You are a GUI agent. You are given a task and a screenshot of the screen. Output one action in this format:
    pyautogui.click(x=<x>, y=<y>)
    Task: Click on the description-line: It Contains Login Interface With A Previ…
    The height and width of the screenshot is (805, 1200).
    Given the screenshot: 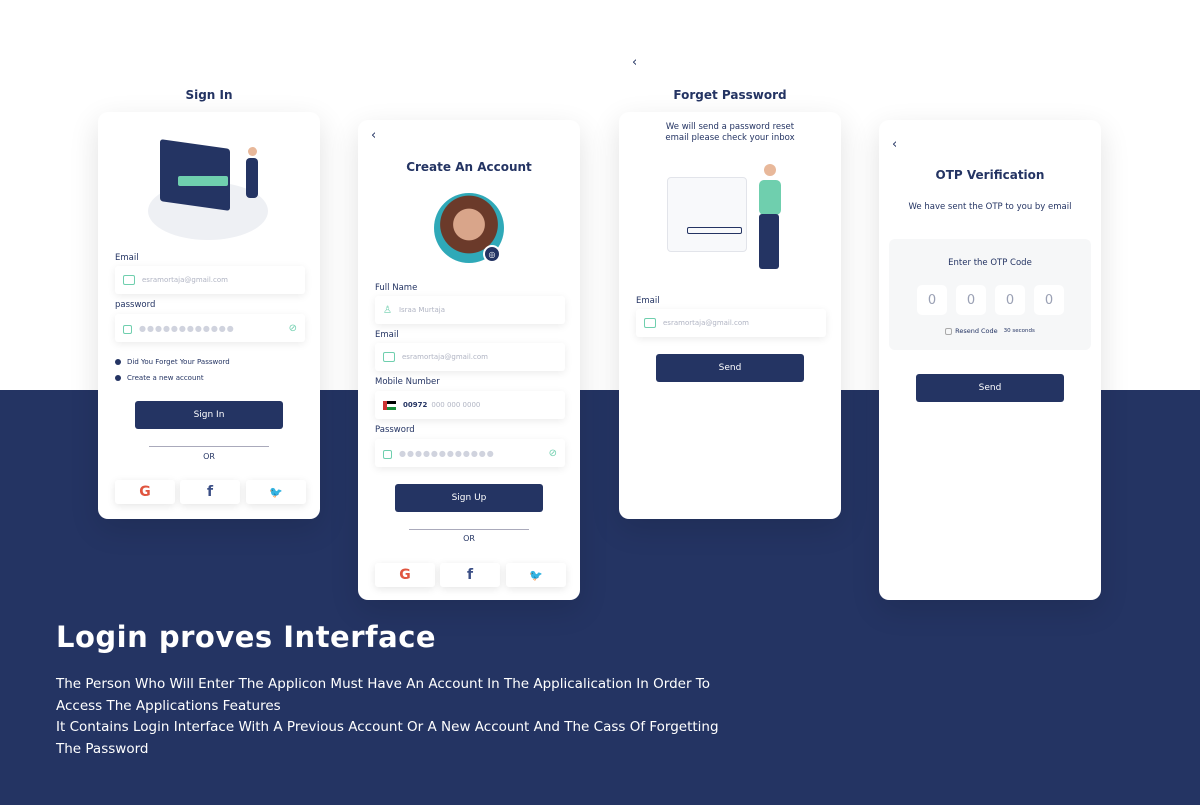 What is the action you would take?
    pyautogui.click(x=387, y=738)
    